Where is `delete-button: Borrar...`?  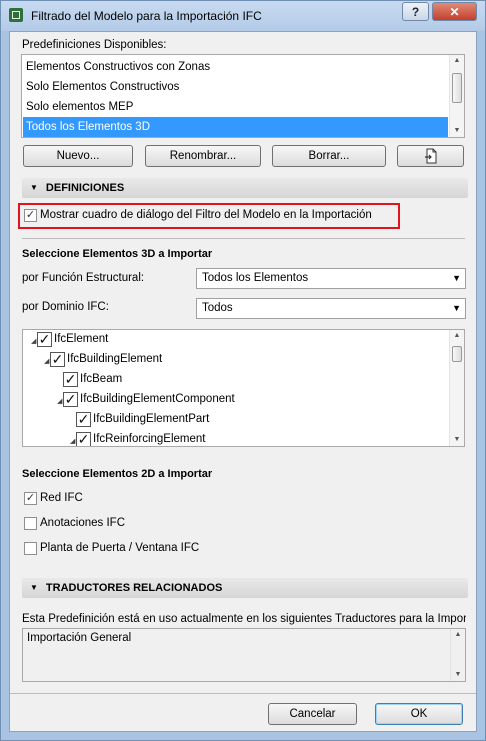 delete-button: Borrar... is located at coordinates (329, 156).